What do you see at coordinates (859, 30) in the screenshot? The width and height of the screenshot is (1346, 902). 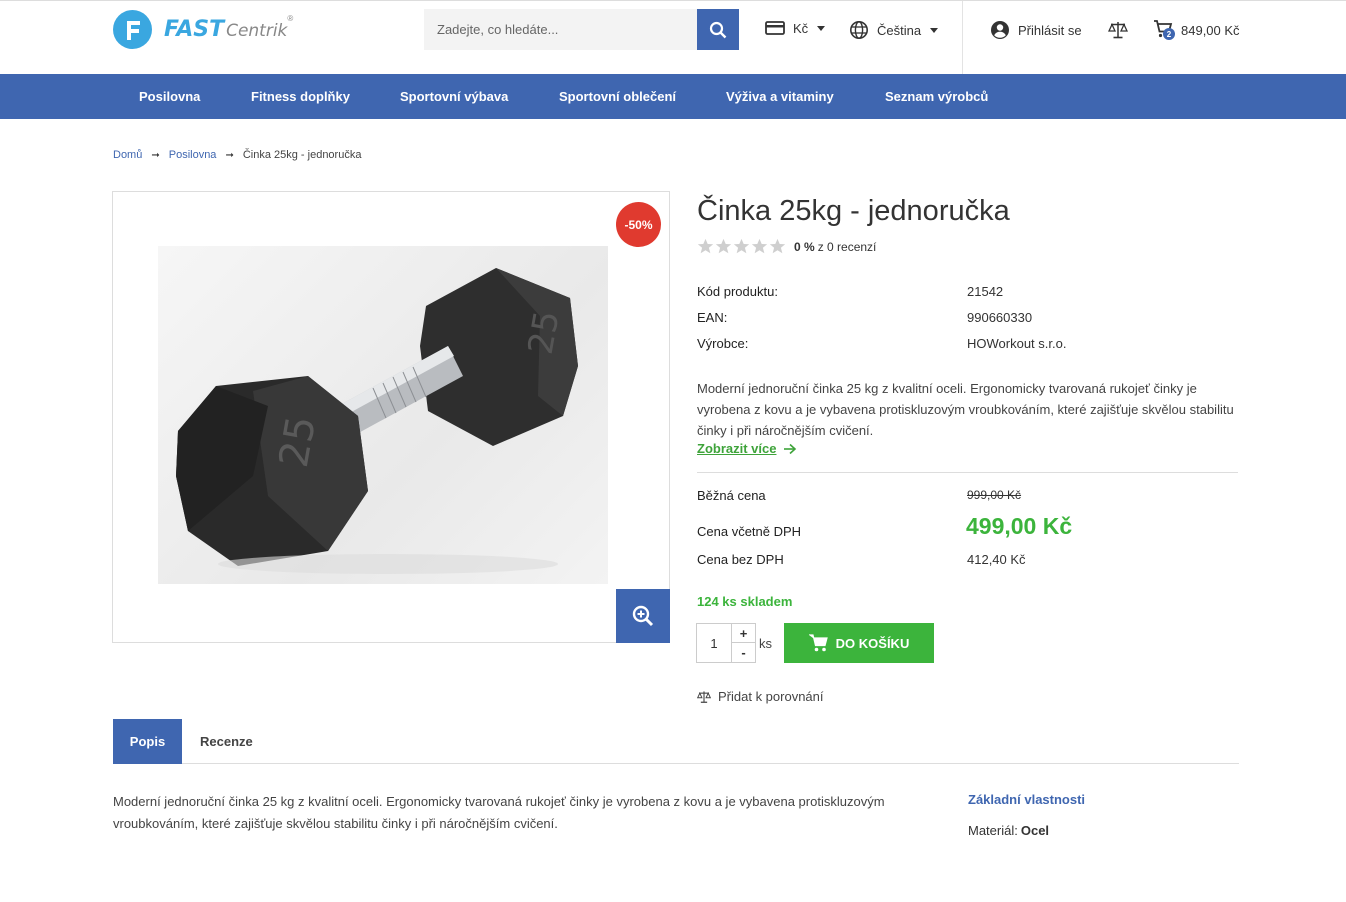 I see `globe-icon` at bounding box center [859, 30].